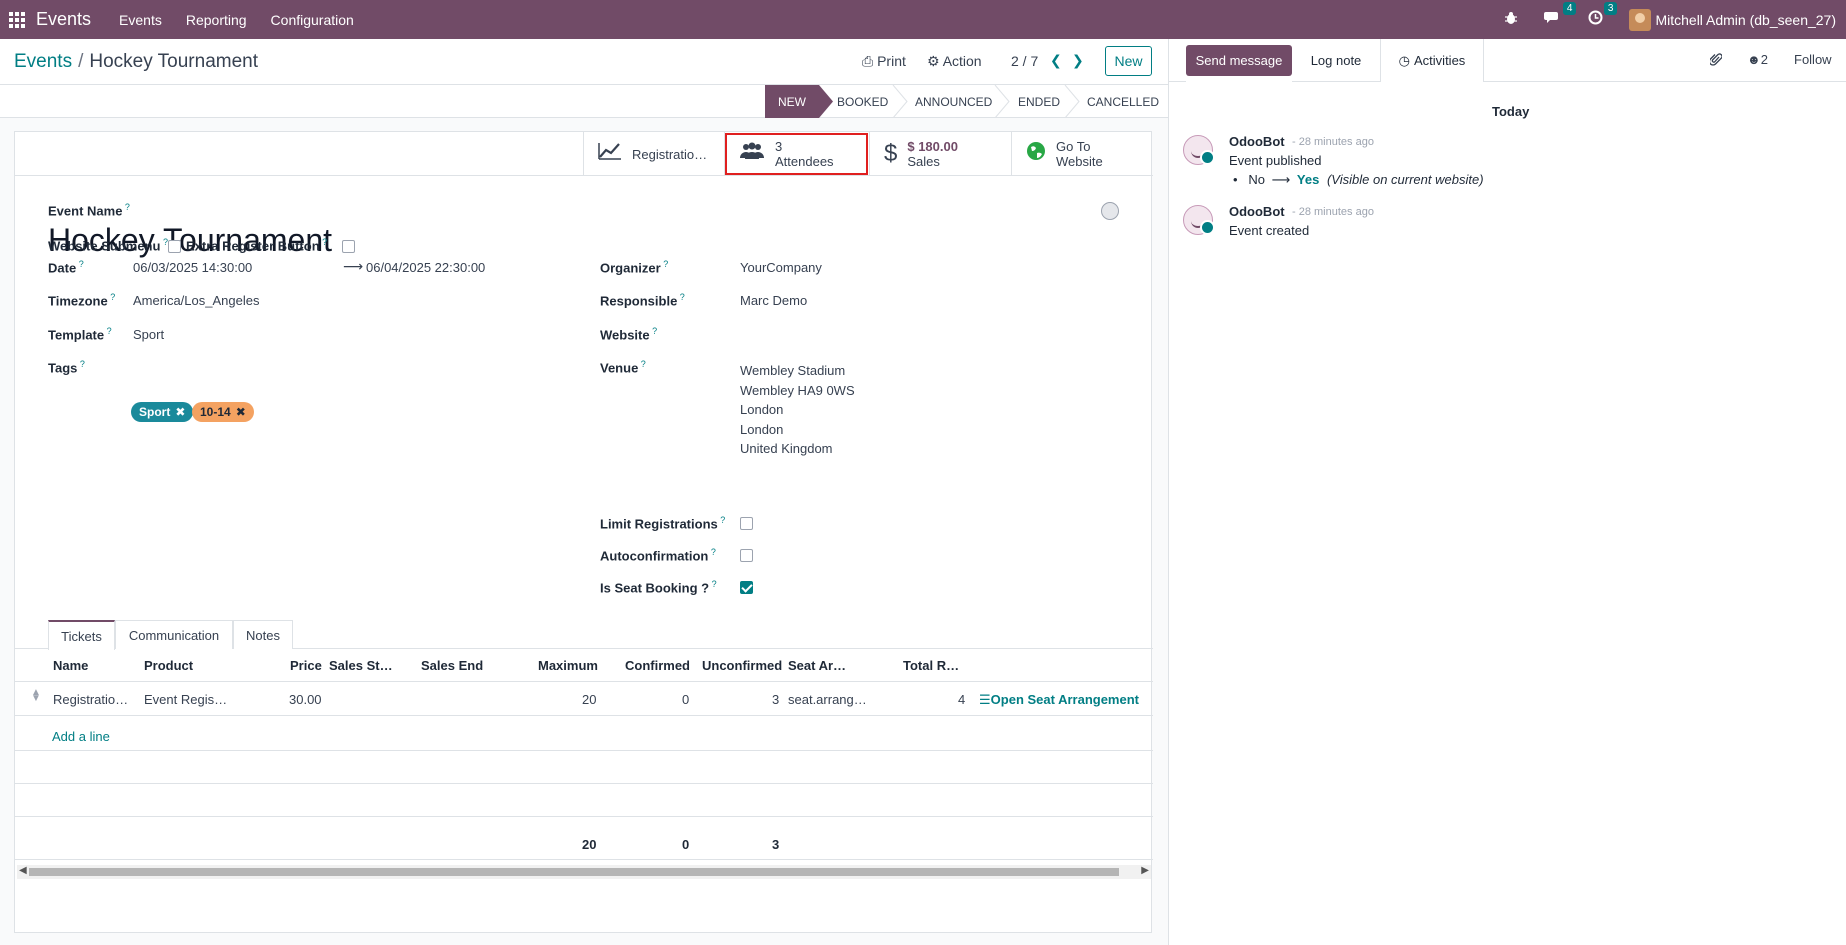 Image resolution: width=1846 pixels, height=945 pixels. Describe the element at coordinates (148, 334) in the screenshot. I see `template-field: Sport` at that location.